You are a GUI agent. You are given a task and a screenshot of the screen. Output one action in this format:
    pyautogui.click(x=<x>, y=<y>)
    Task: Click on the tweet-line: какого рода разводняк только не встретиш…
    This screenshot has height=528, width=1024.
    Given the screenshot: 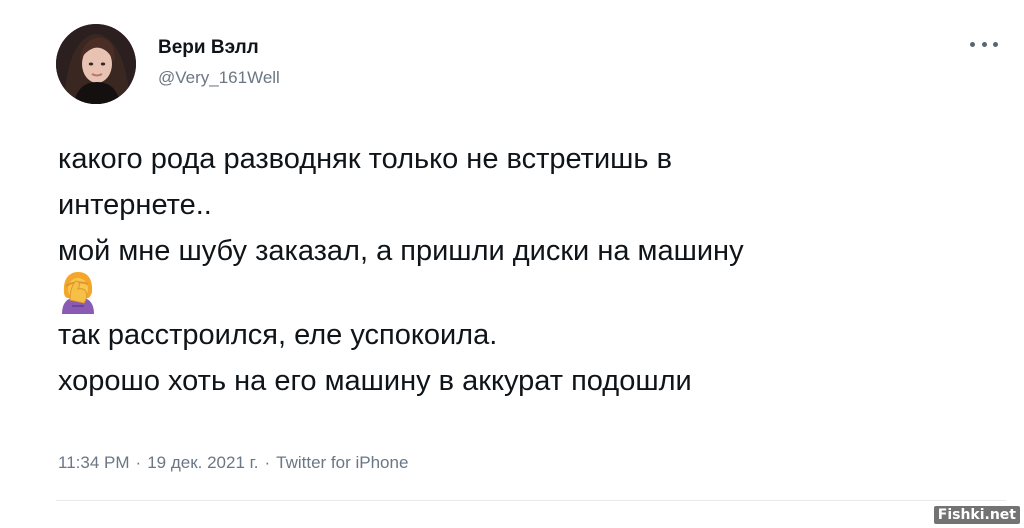 What is the action you would take?
    pyautogui.click(x=365, y=159)
    